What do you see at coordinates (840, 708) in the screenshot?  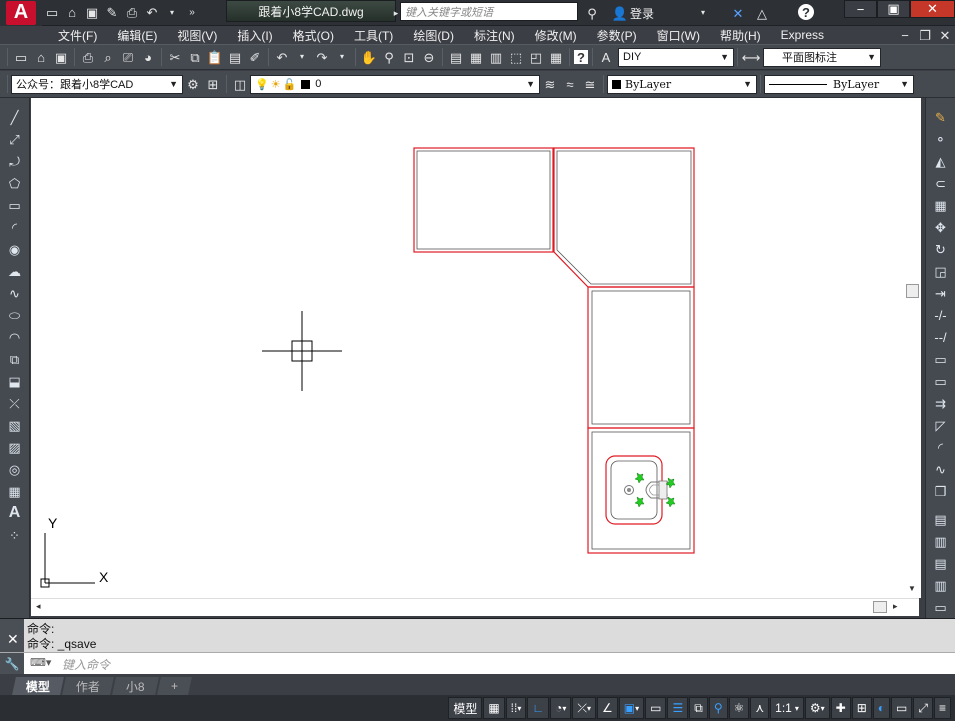 I see `annotate-objects-toggle: ✚` at bounding box center [840, 708].